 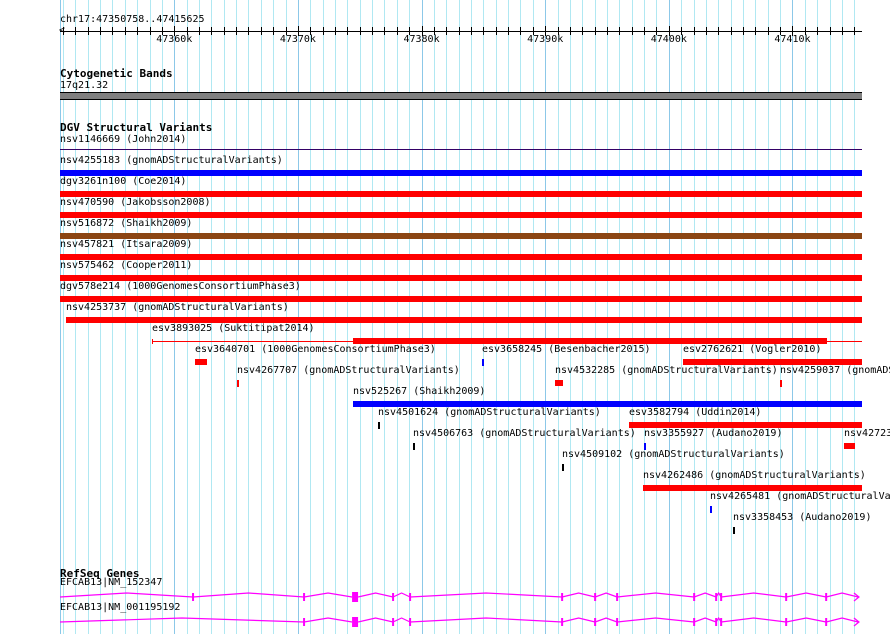 What do you see at coordinates (136, 127) in the screenshot?
I see `track-title-dgv-structural-variants: DGV Structural Variants` at bounding box center [136, 127].